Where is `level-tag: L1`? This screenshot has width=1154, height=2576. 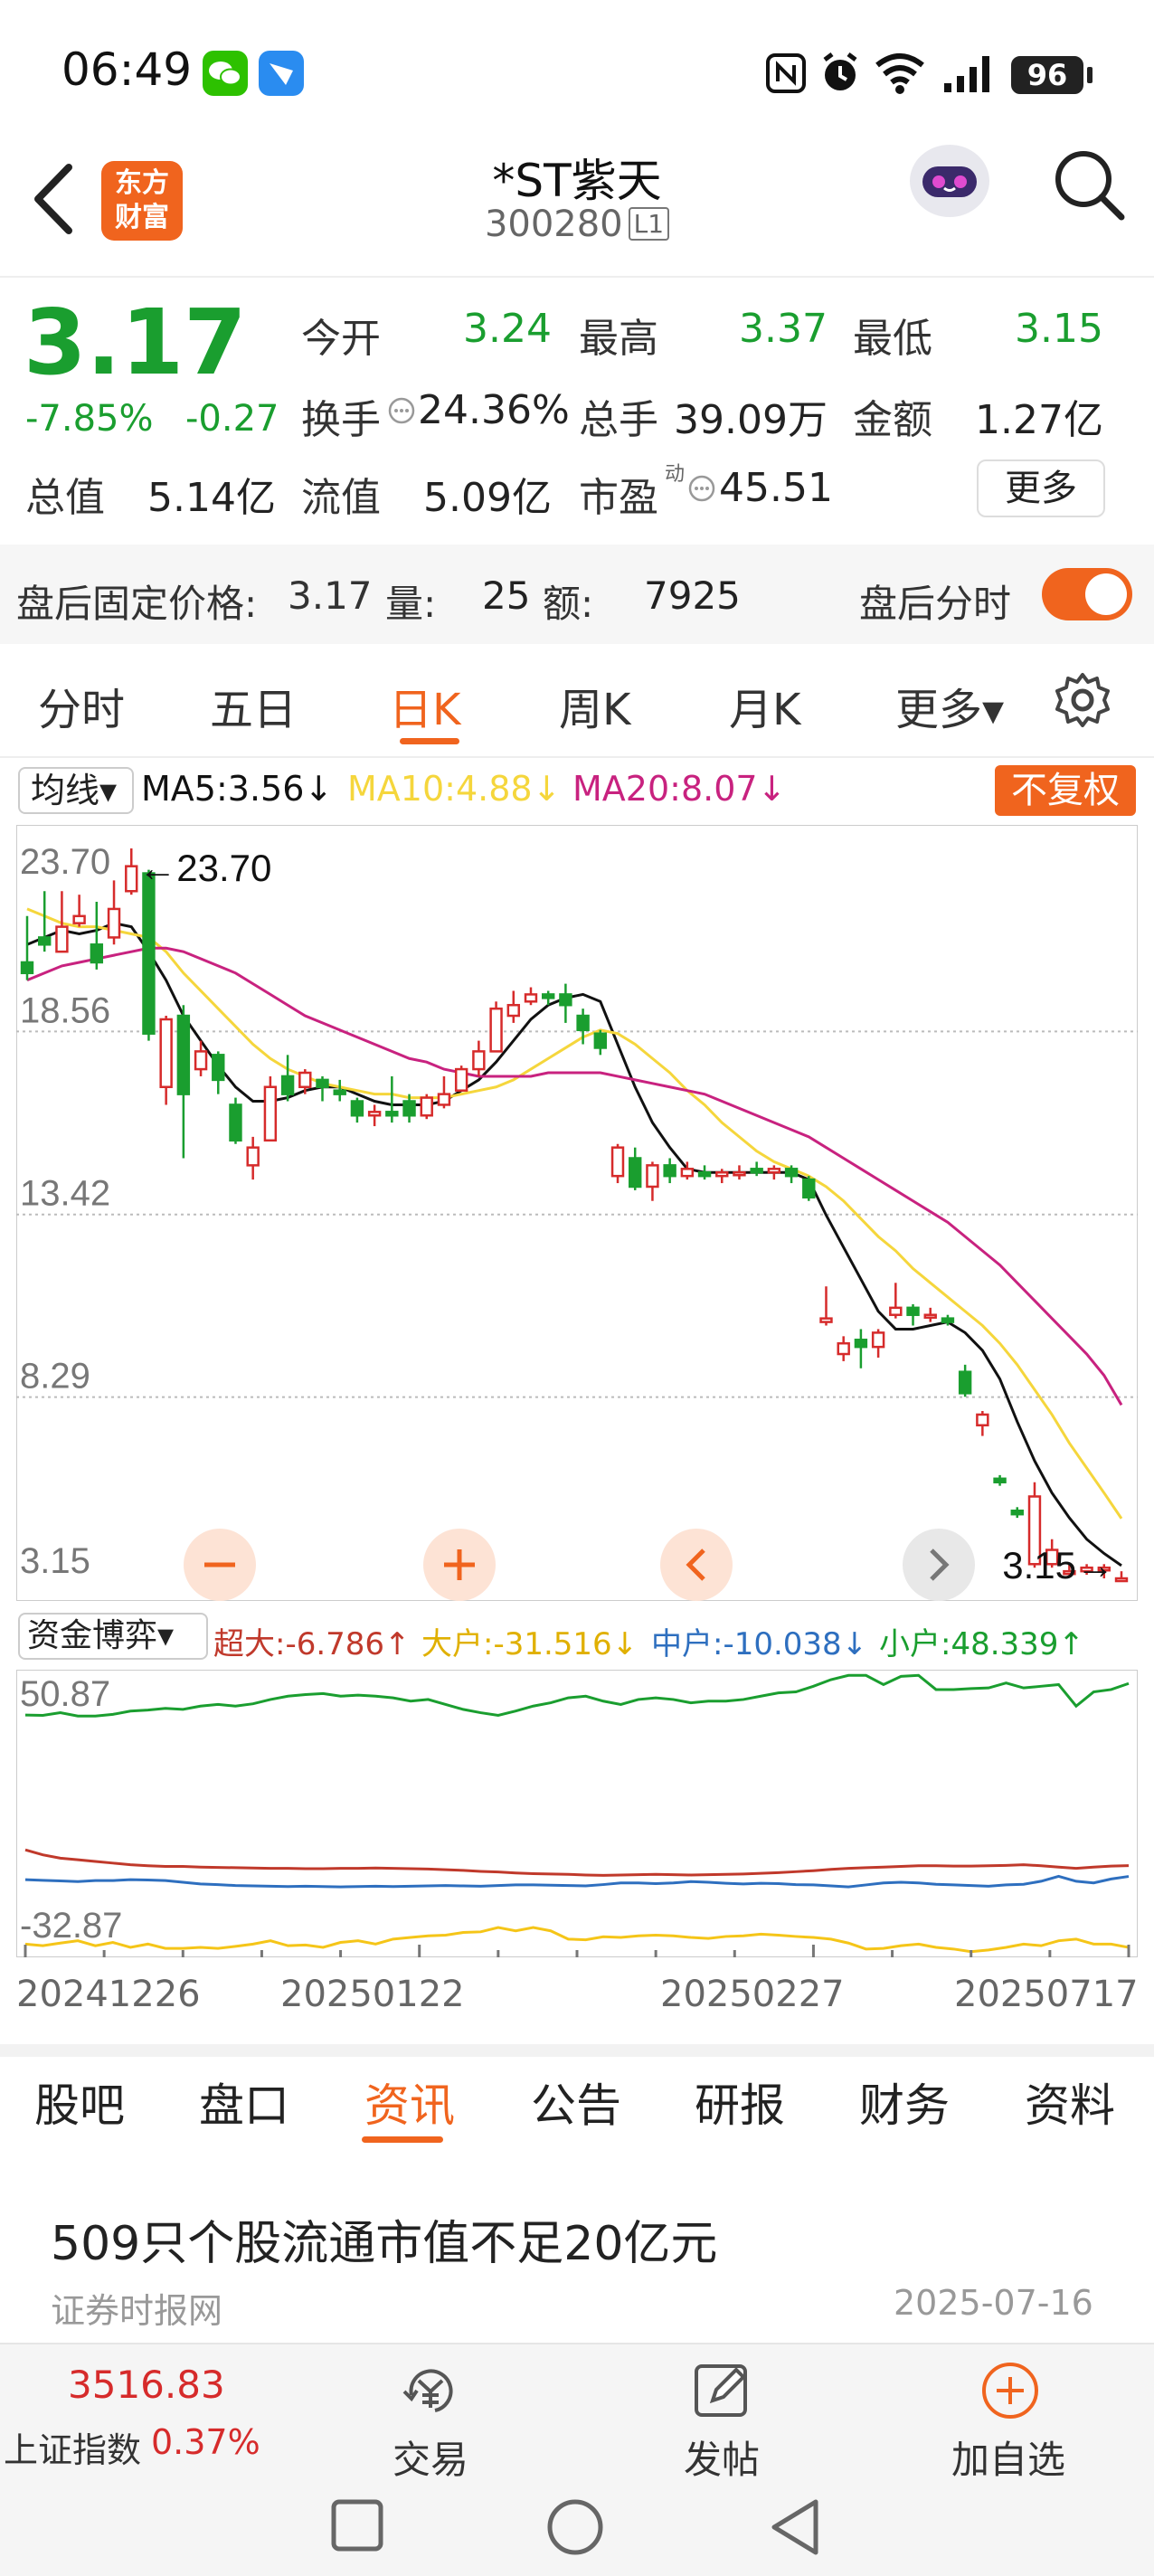
level-tag: L1 is located at coordinates (649, 224).